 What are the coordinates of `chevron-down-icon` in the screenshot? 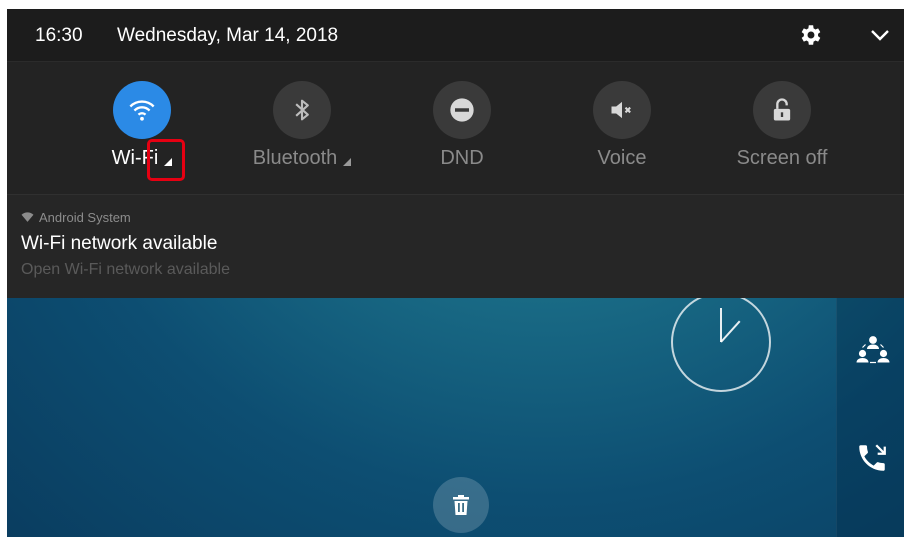 It's located at (880, 35).